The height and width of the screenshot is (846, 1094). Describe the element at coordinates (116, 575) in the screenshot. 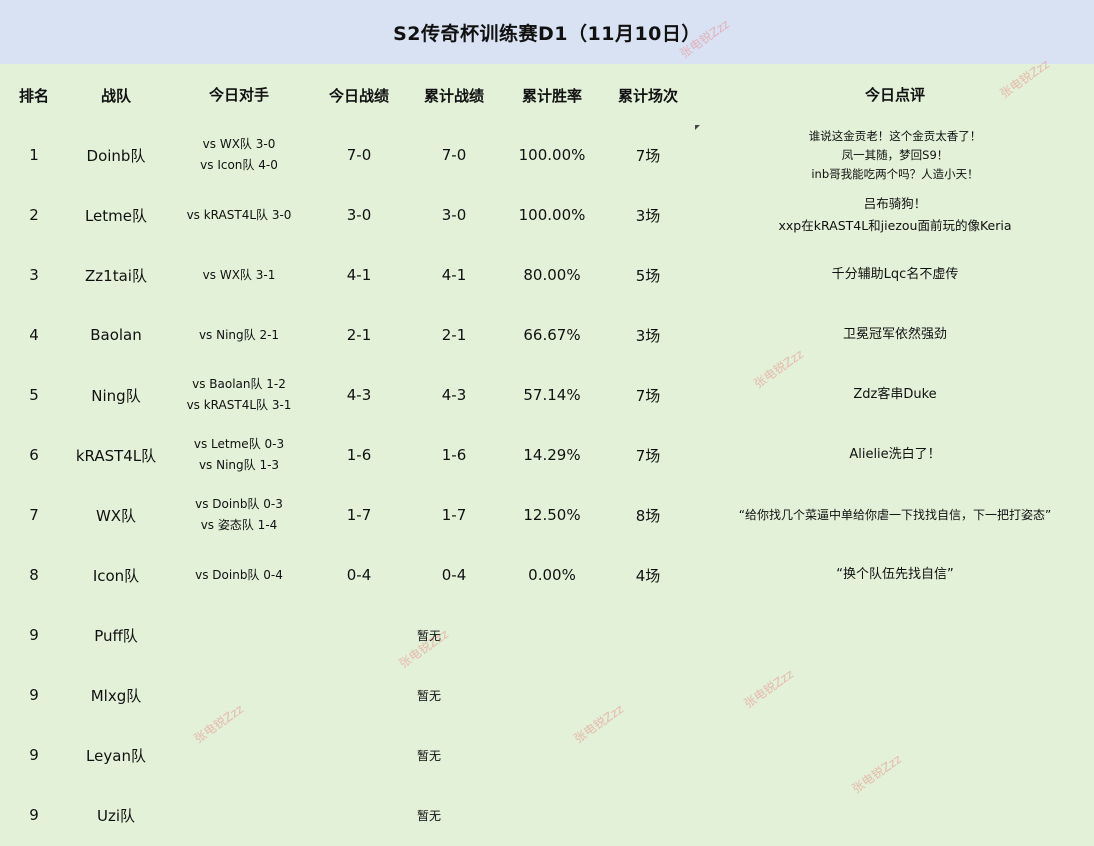

I see `team-cell: Icon队` at that location.